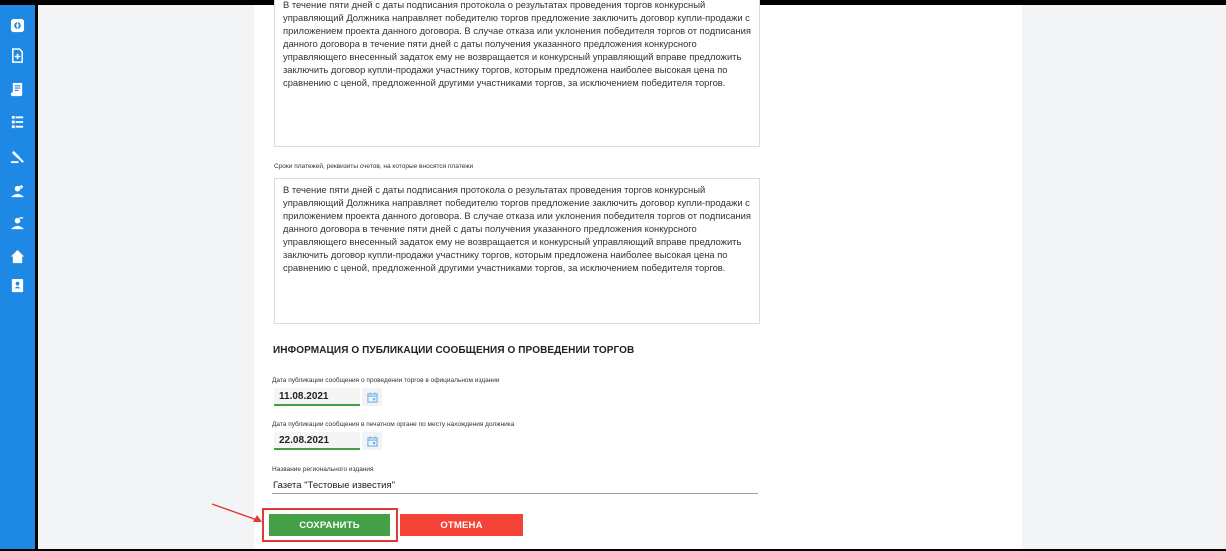 The width and height of the screenshot is (1226, 551). Describe the element at coordinates (515, 486) in the screenshot. I see `regional-edition-input: Газета "Тестовые известия"` at that location.